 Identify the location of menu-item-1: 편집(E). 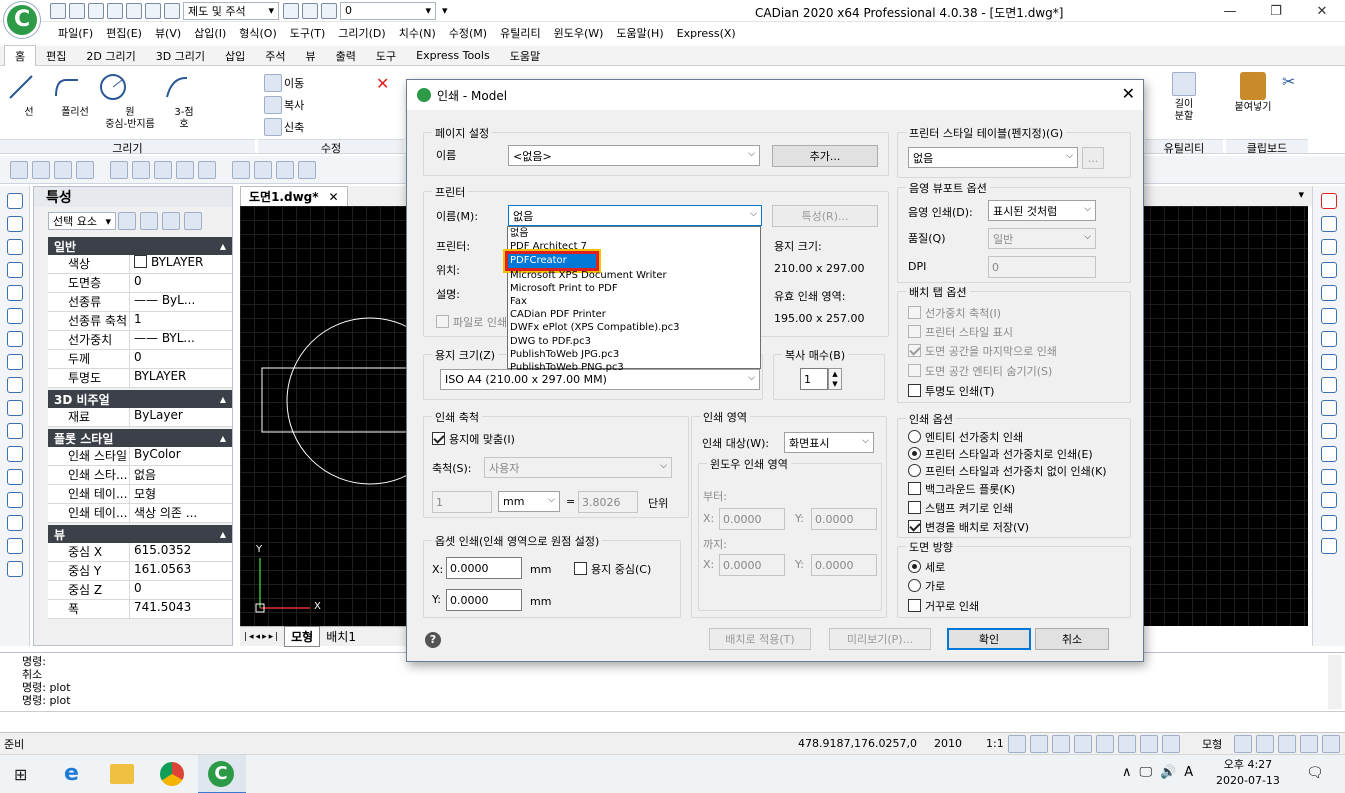
(124, 33).